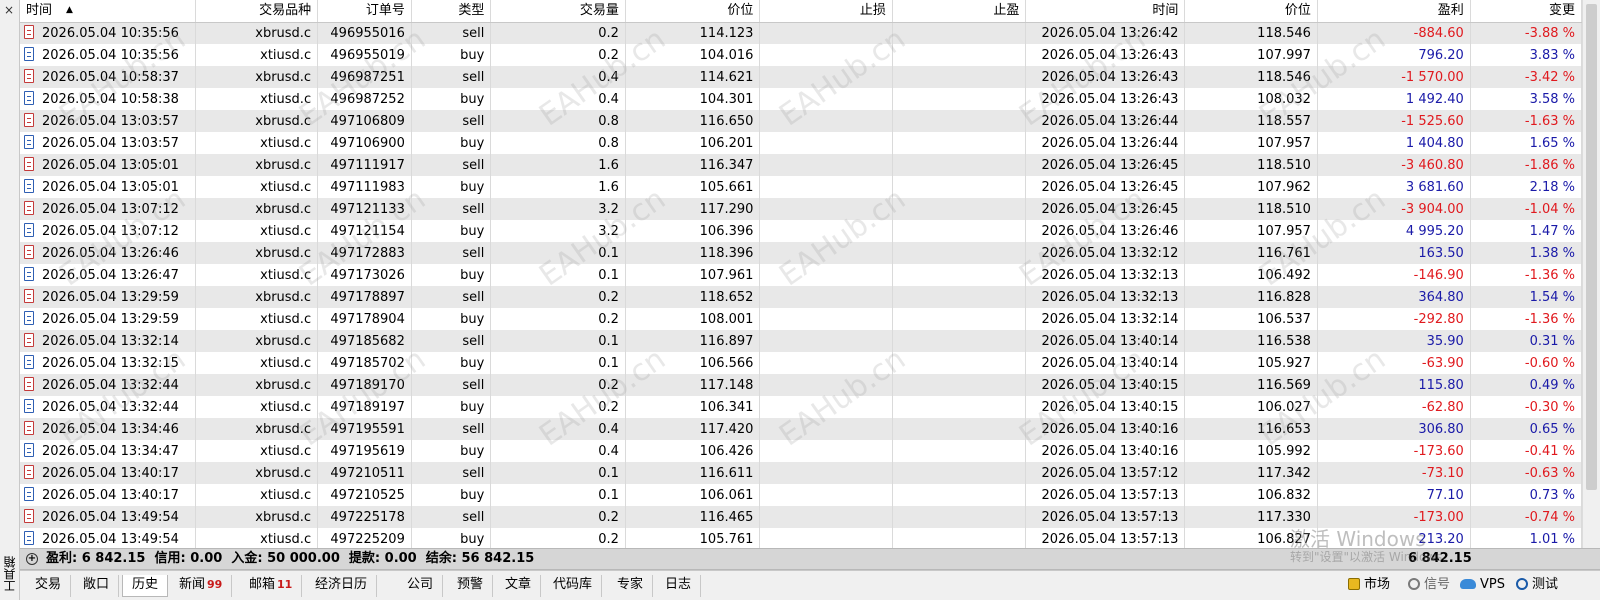 The width and height of the screenshot is (1600, 600). What do you see at coordinates (364, 451) in the screenshot?
I see `cell-order-id: 497195619` at bounding box center [364, 451].